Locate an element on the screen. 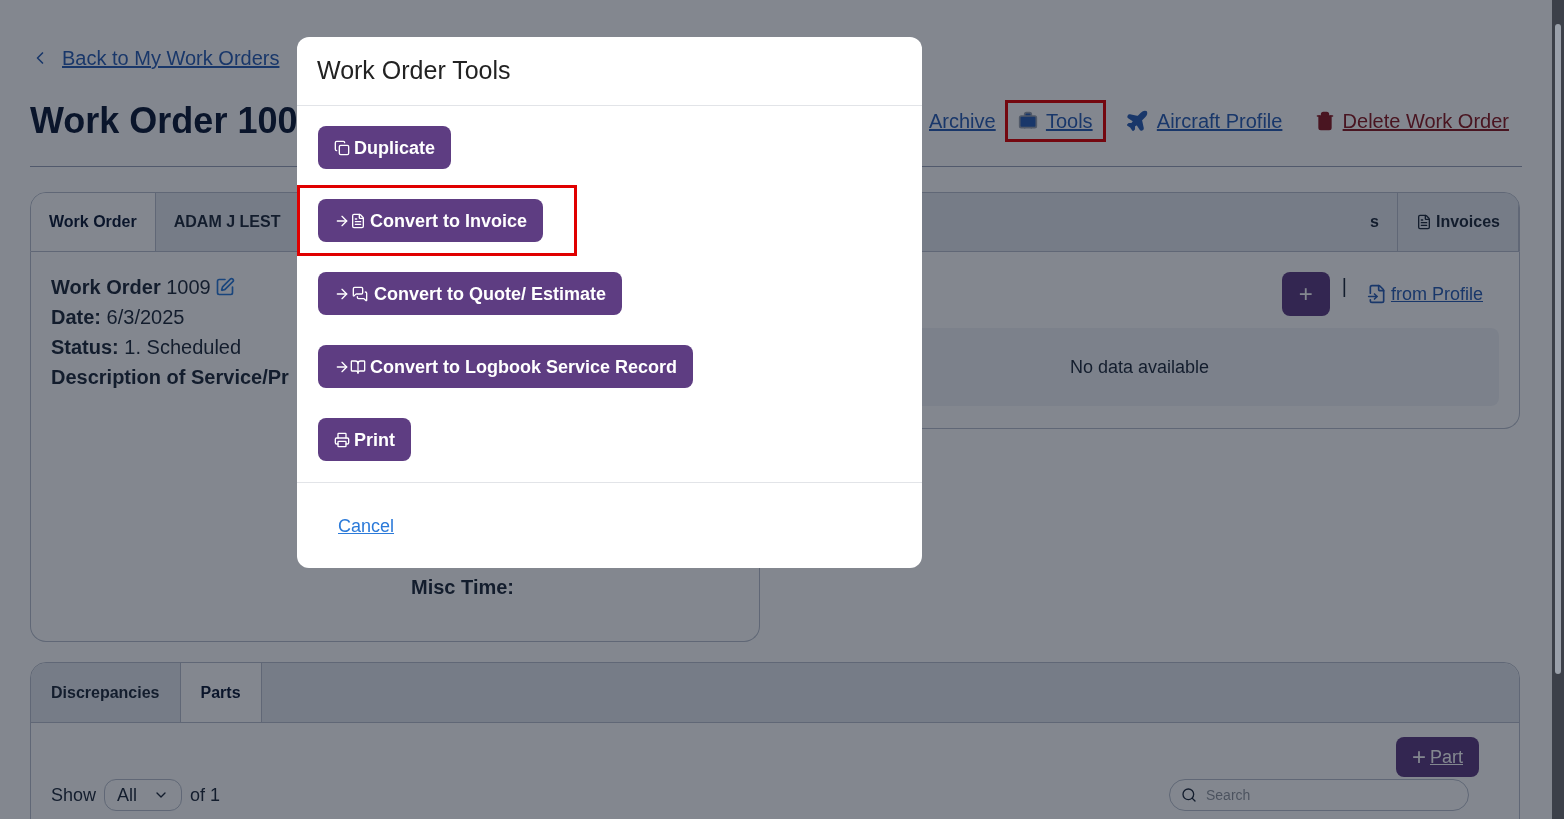  cancel-link: Cancel is located at coordinates (366, 525).